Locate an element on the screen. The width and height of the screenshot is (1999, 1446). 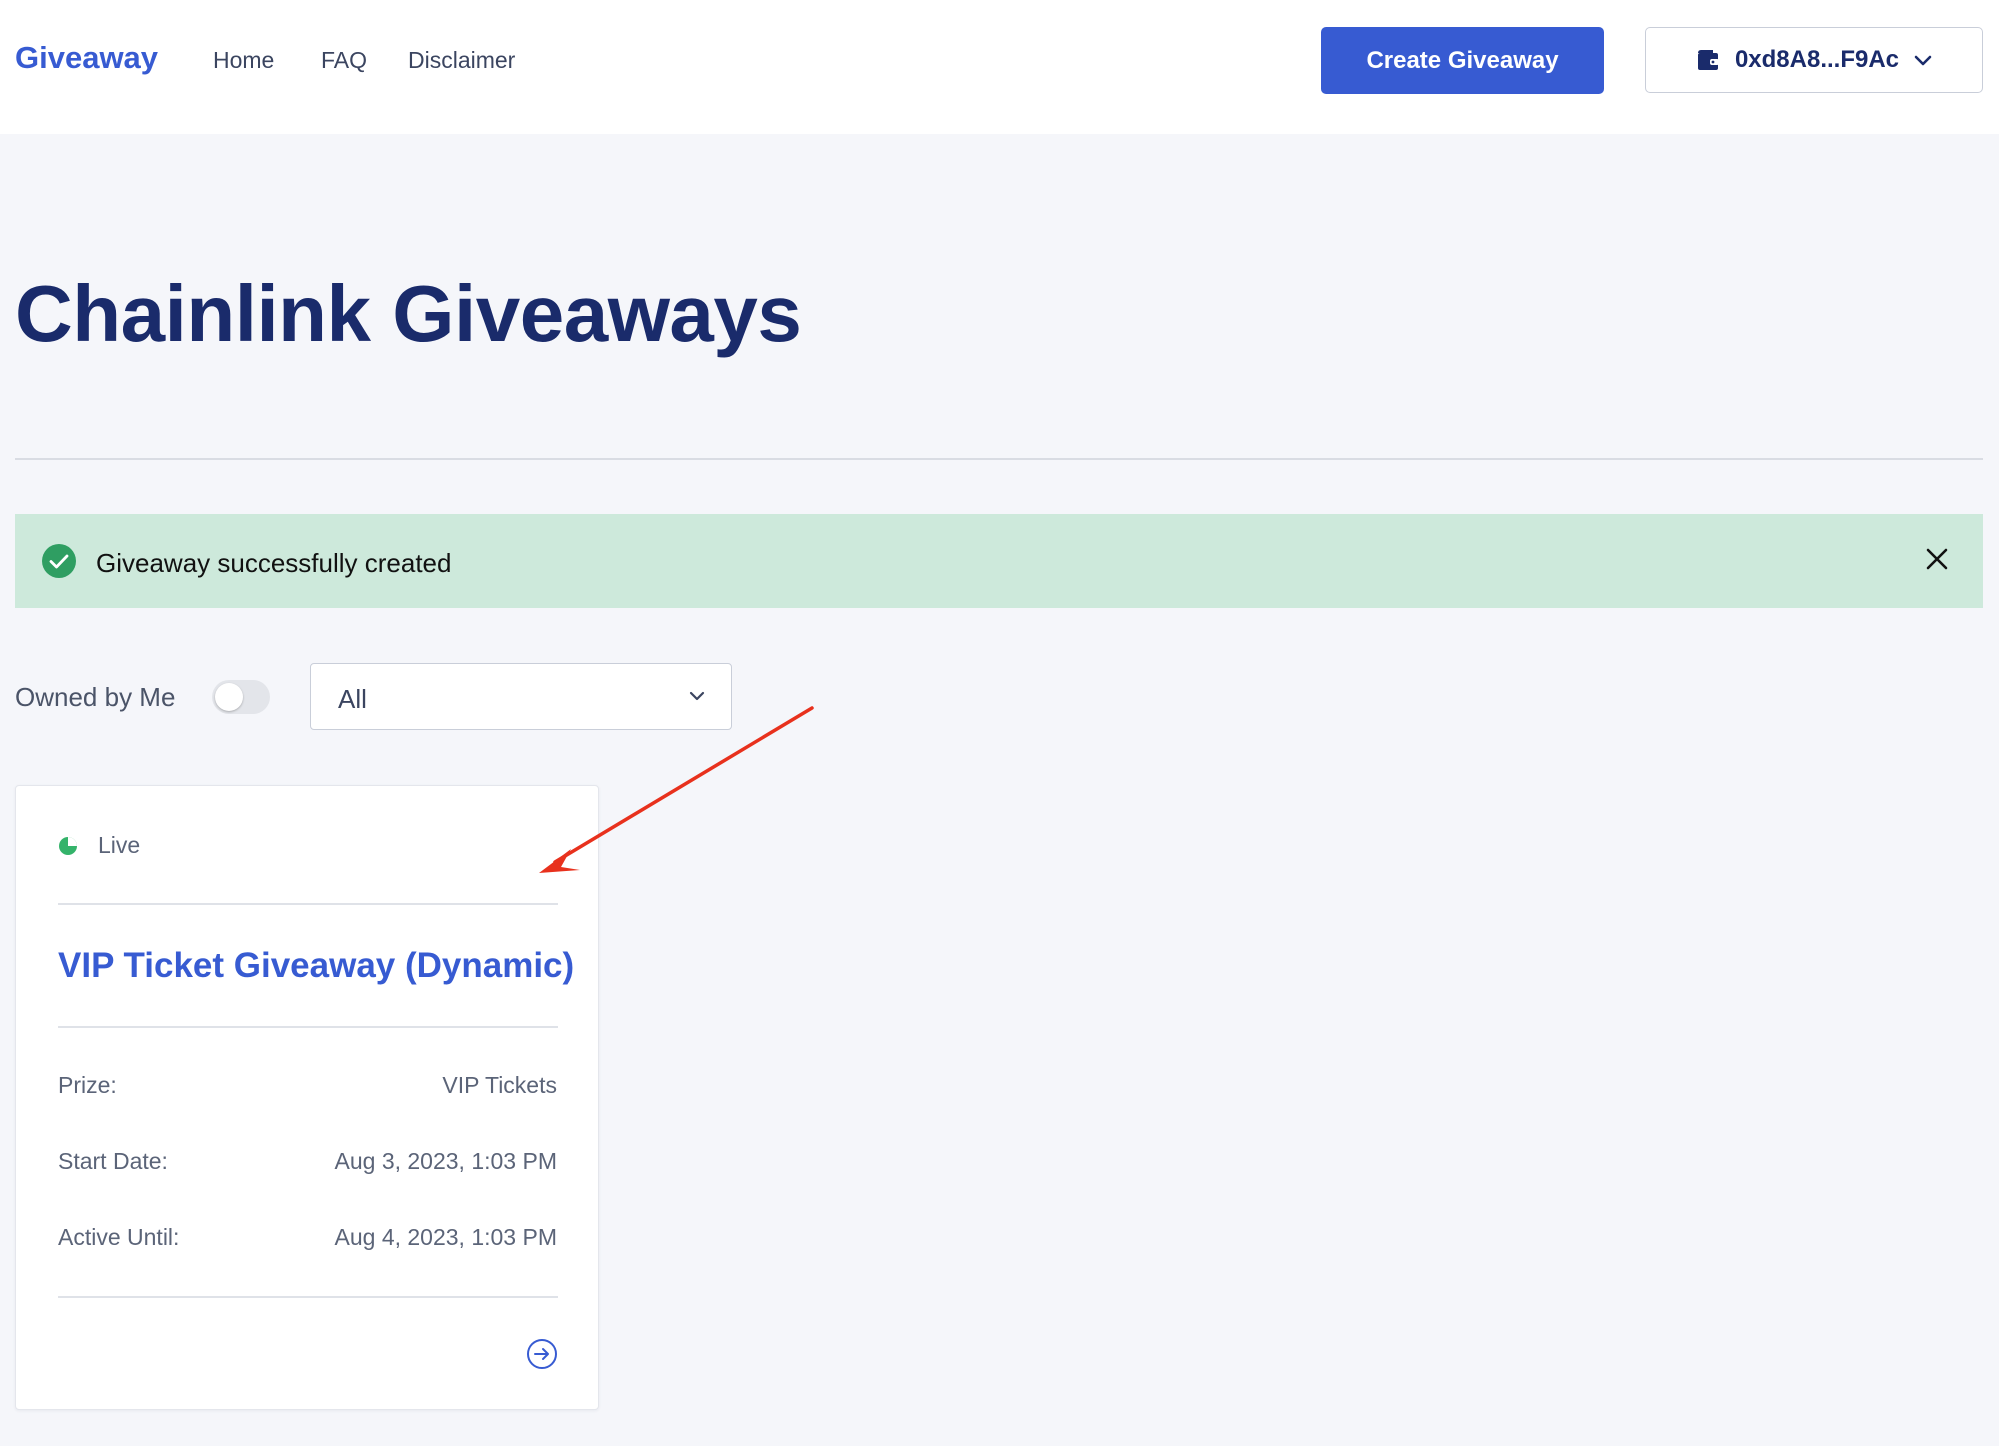
arrow-right-circle-icon is located at coordinates (542, 1354).